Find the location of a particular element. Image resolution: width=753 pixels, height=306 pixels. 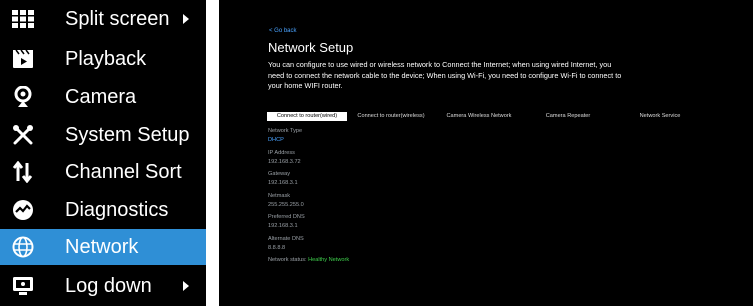

menu-item-channel-sort: Channel Sort is located at coordinates (103, 172).